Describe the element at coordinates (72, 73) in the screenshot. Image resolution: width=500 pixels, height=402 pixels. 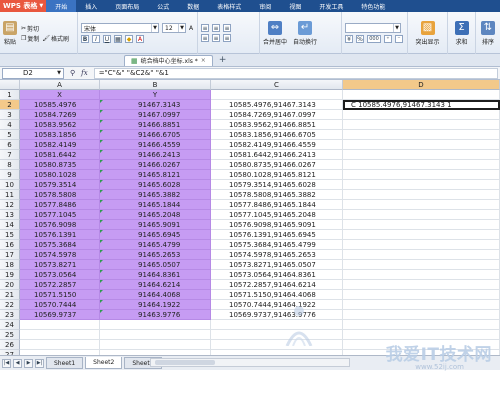
I see `zoom-icon: ⚲` at that location.